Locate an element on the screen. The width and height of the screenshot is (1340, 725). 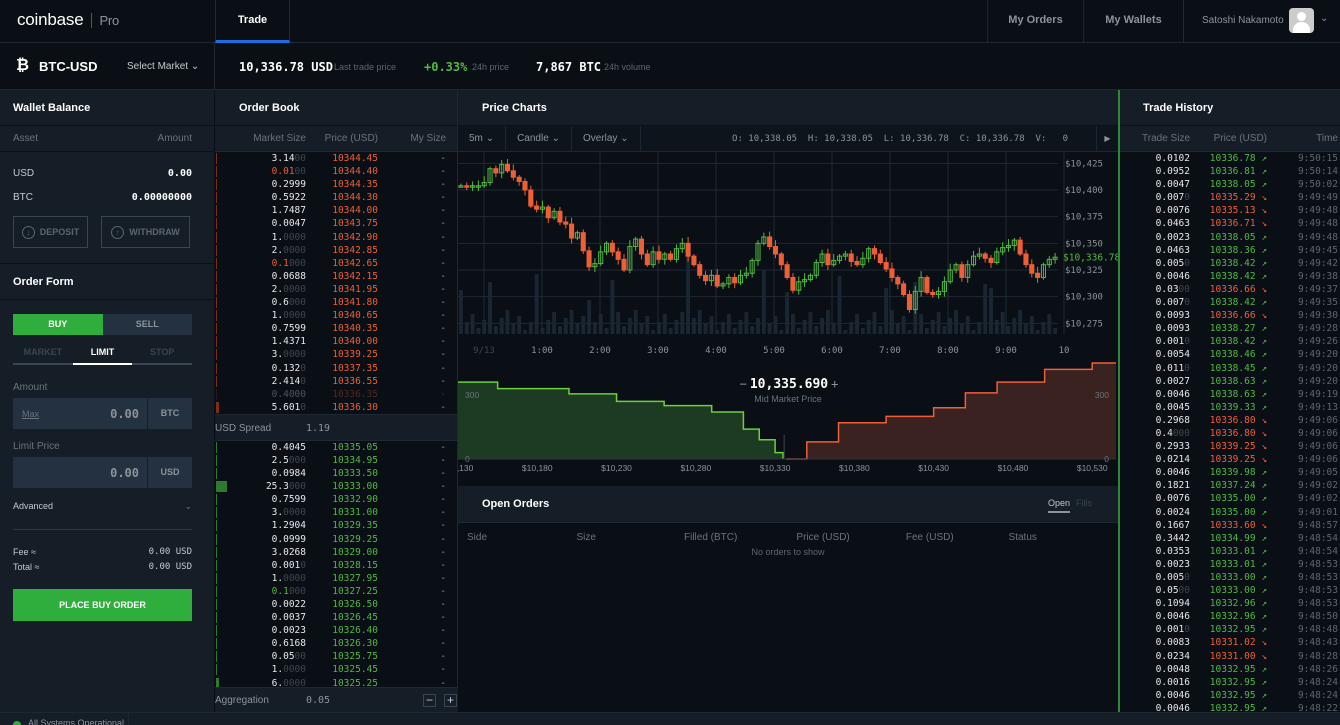
limit-price-field: 0.00 USD is located at coordinates (102, 472).